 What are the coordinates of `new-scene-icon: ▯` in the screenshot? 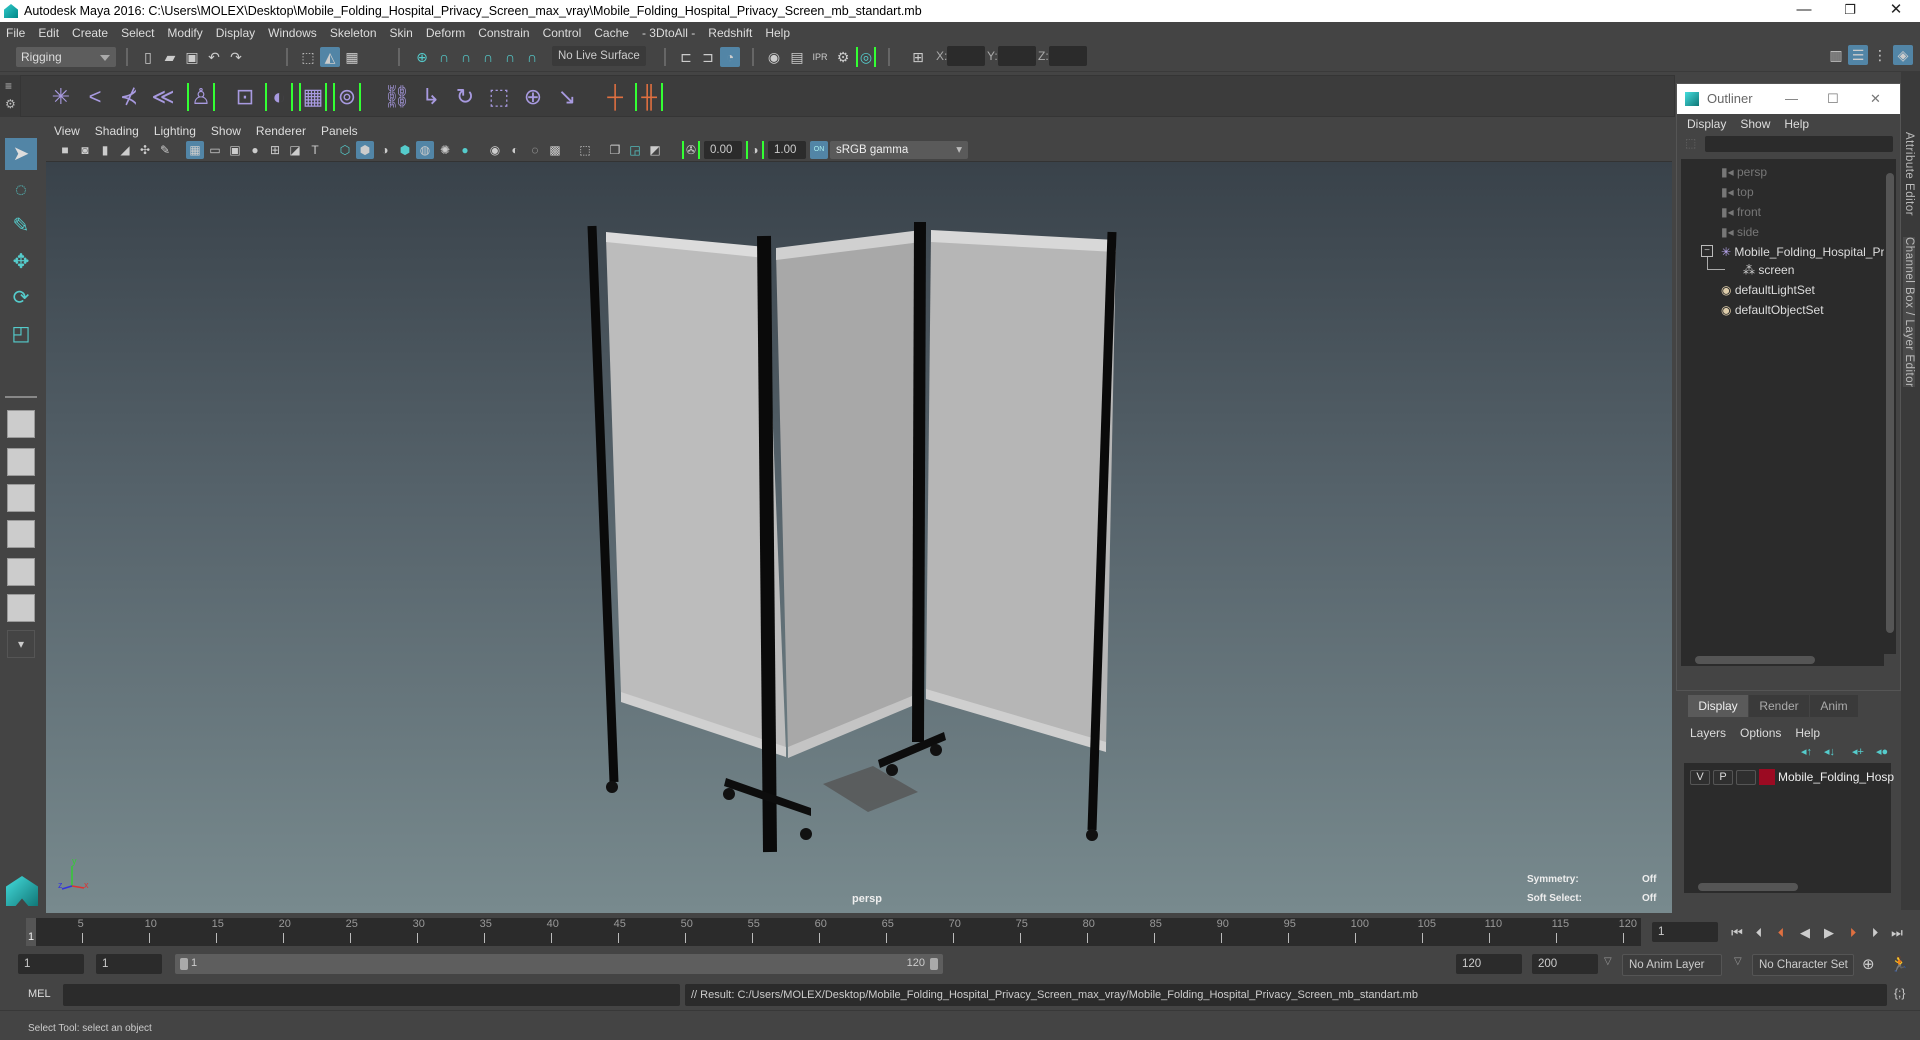 It's located at (148, 57).